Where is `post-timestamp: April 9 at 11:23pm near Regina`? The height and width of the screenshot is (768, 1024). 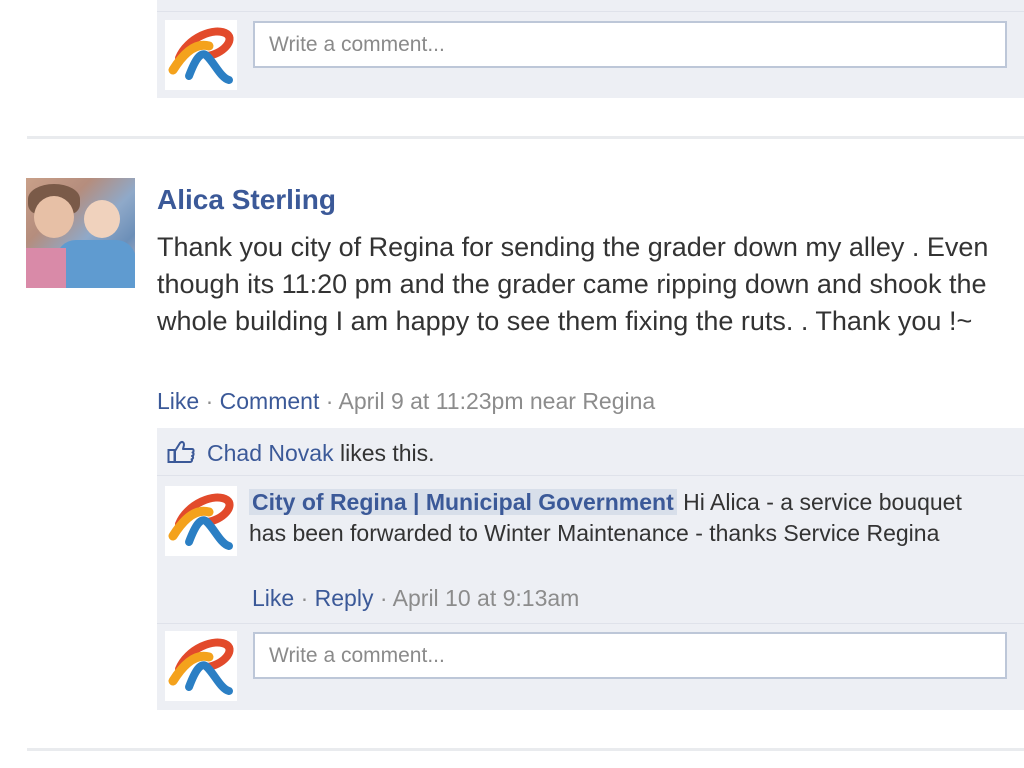
post-timestamp: April 9 at 11:23pm near Regina is located at coordinates (497, 401).